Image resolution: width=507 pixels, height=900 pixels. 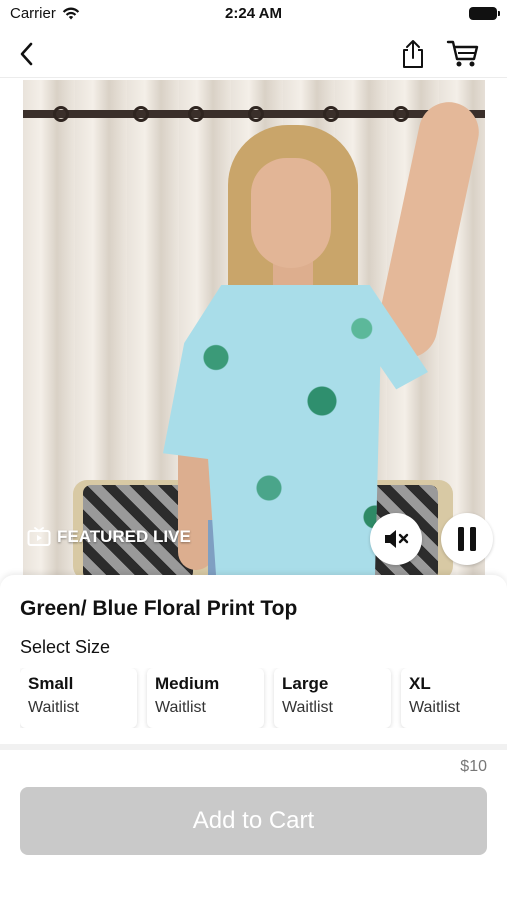 I want to click on product-title: Green/ Blue Floral Print Top, so click(x=159, y=608).